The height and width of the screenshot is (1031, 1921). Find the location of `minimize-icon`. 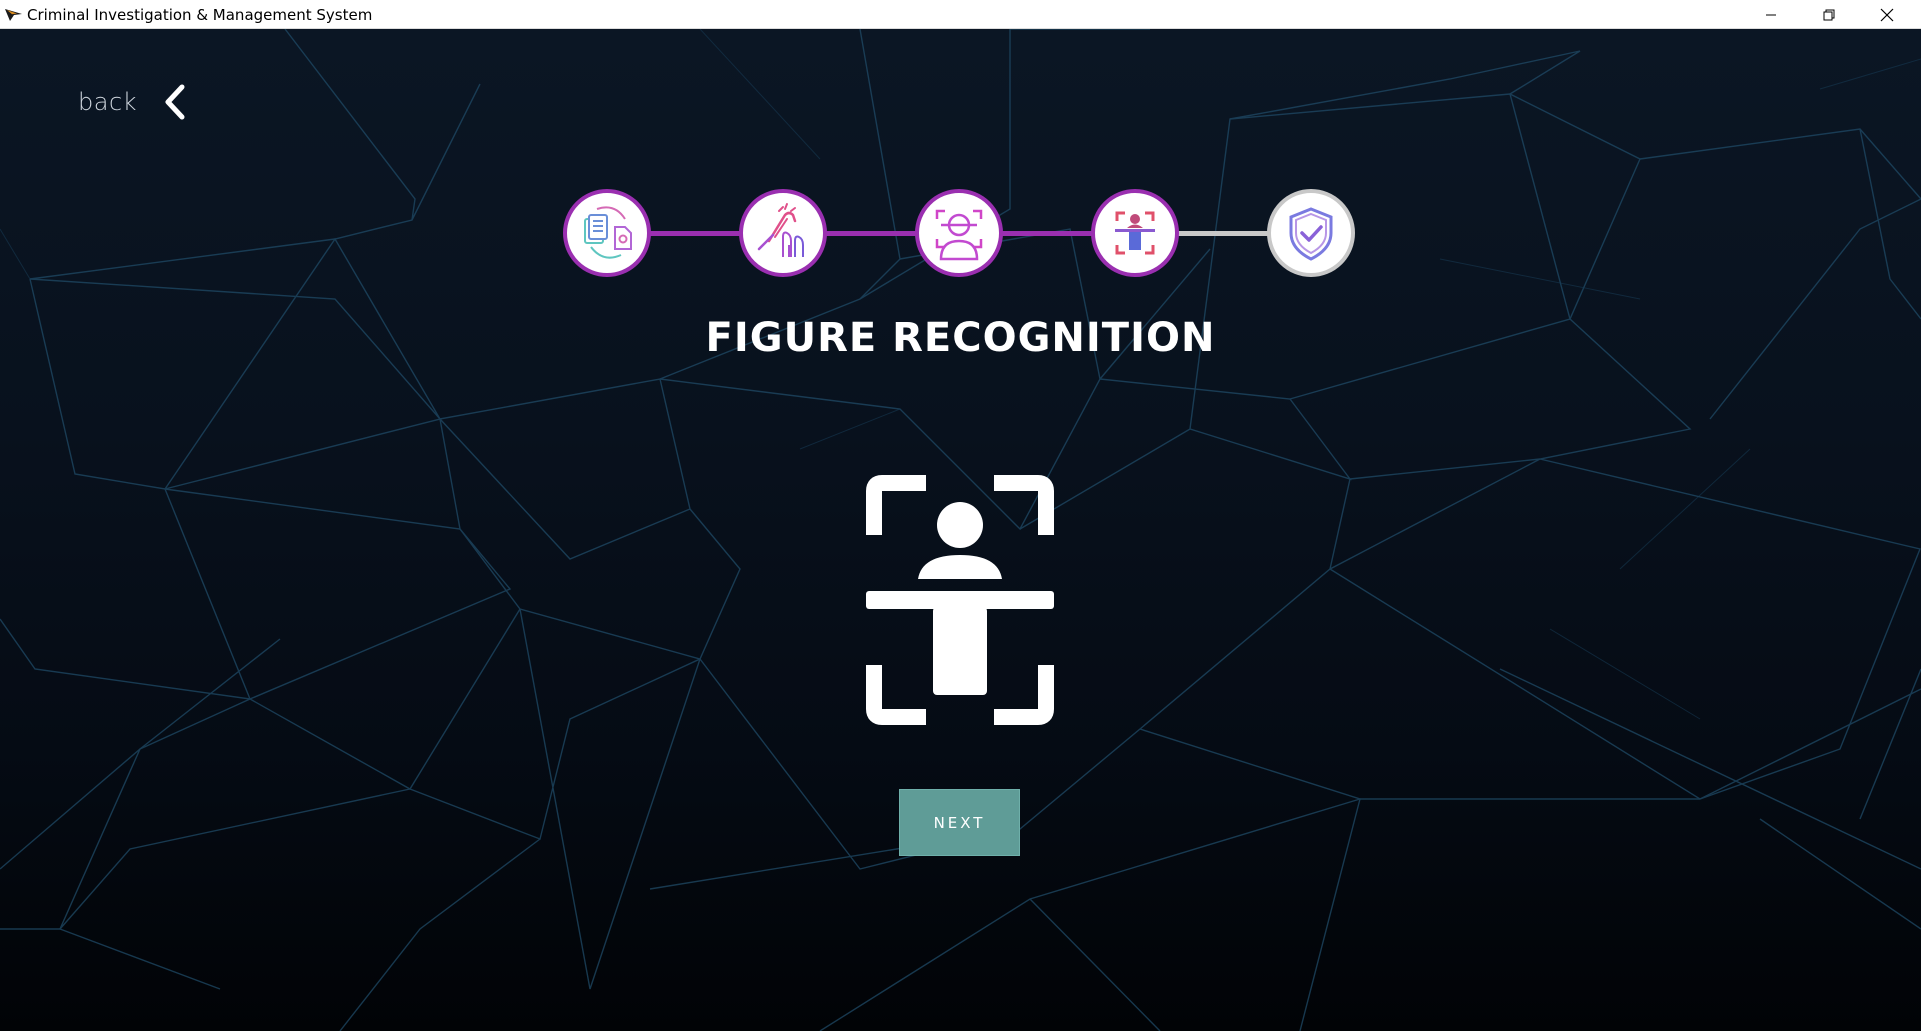

minimize-icon is located at coordinates (1771, 14).